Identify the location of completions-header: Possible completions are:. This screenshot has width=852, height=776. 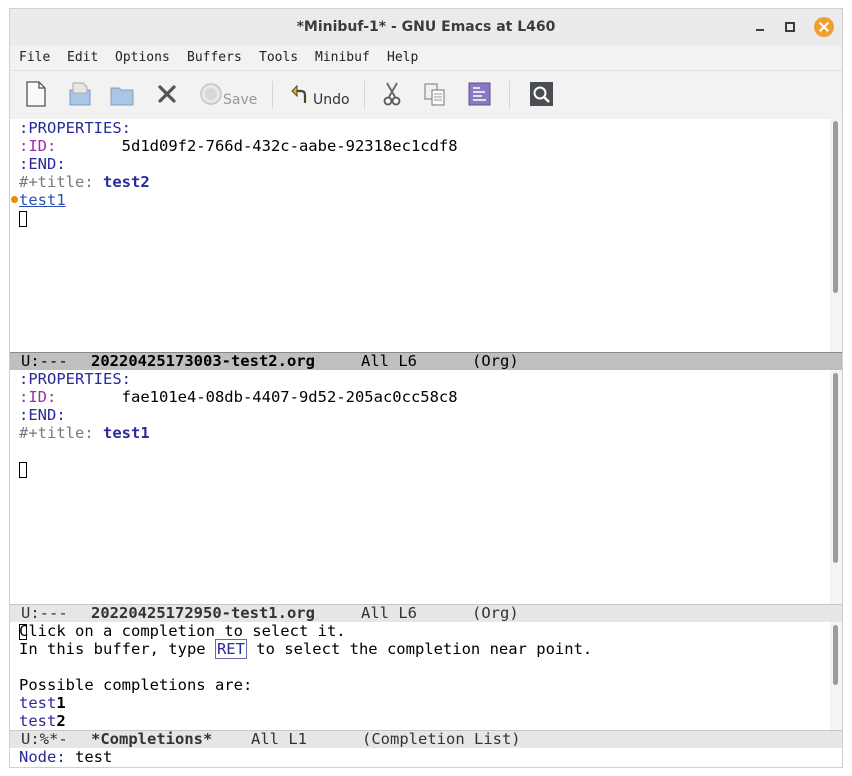
(136, 685).